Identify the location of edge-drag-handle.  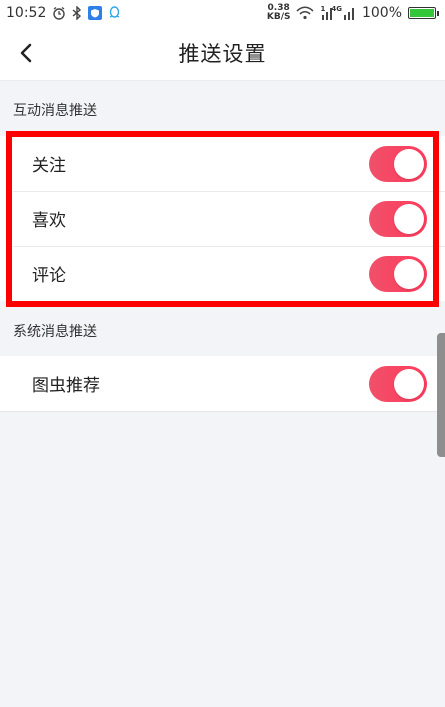
(441, 395).